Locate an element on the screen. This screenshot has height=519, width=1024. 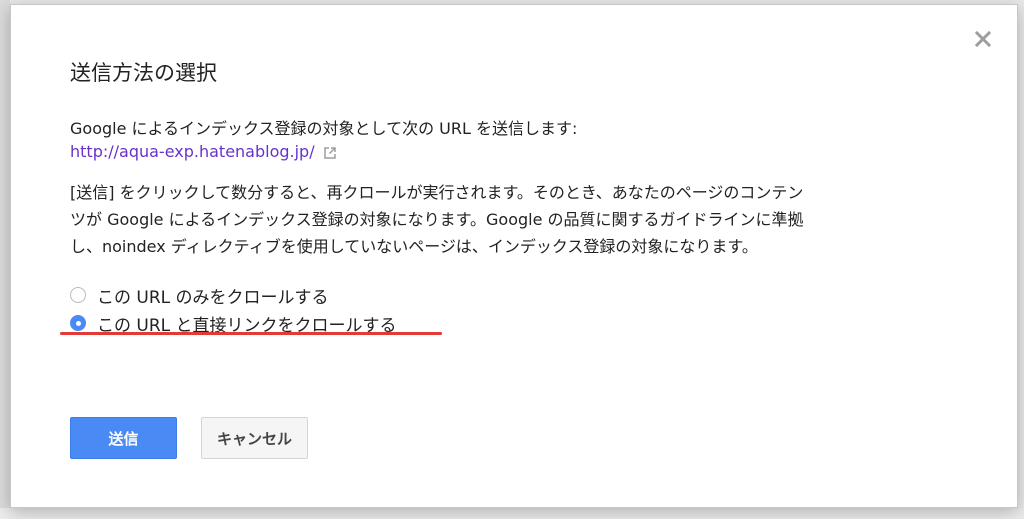
dialog-title: 送信方法の選択 is located at coordinates (143, 73).